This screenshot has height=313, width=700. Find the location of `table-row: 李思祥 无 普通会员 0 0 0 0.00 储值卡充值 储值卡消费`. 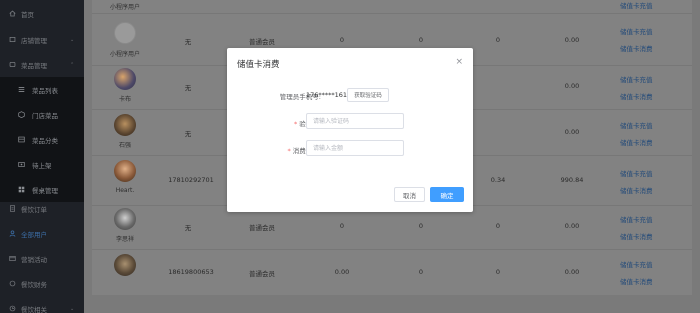

table-row: 李思祥 无 普通会员 0 0 0 0.00 储值卡充值 储值卡消费 is located at coordinates (392, 228).